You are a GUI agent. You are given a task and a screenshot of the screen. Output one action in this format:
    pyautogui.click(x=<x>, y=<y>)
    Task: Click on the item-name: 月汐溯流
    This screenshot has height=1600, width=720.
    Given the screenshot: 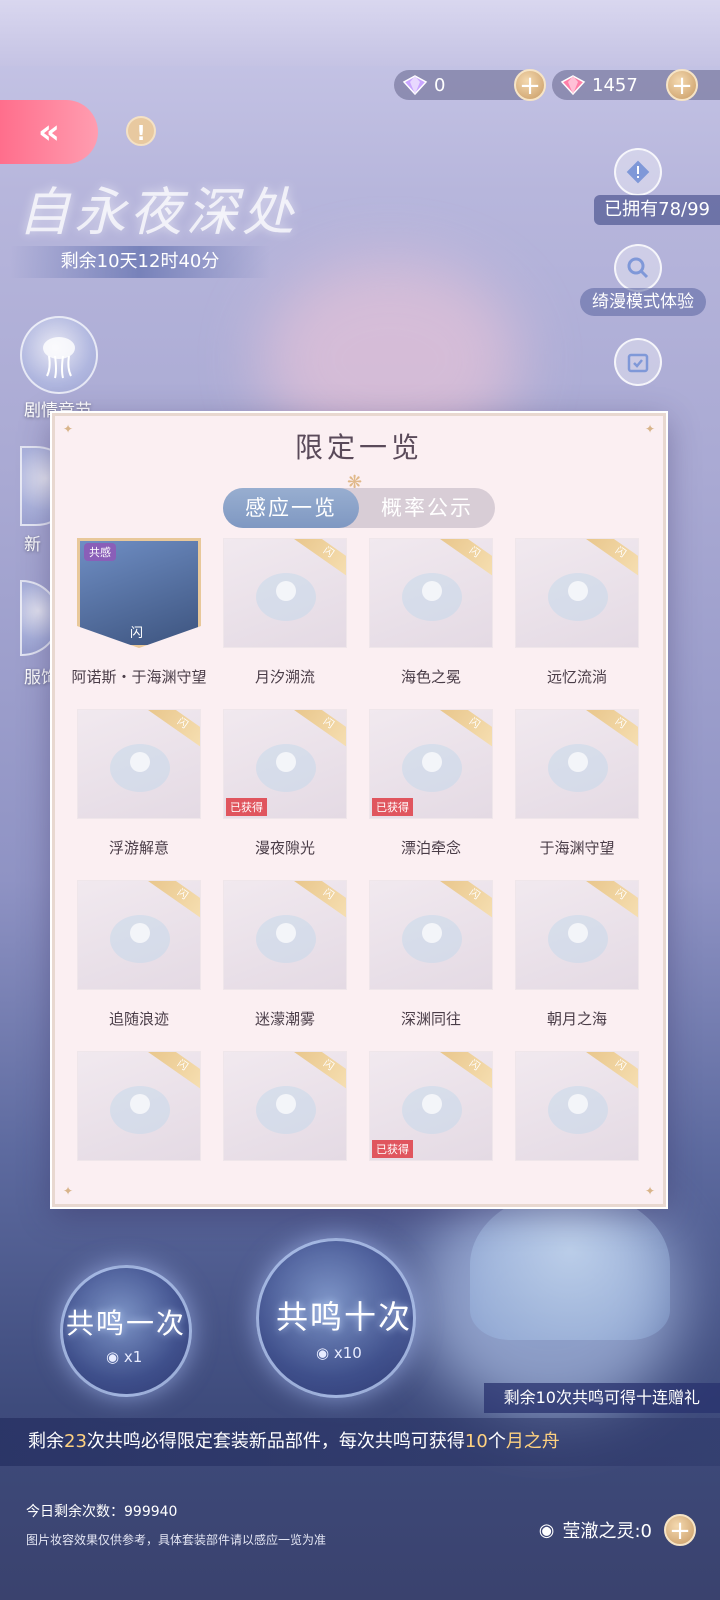 What is the action you would take?
    pyautogui.click(x=284, y=677)
    